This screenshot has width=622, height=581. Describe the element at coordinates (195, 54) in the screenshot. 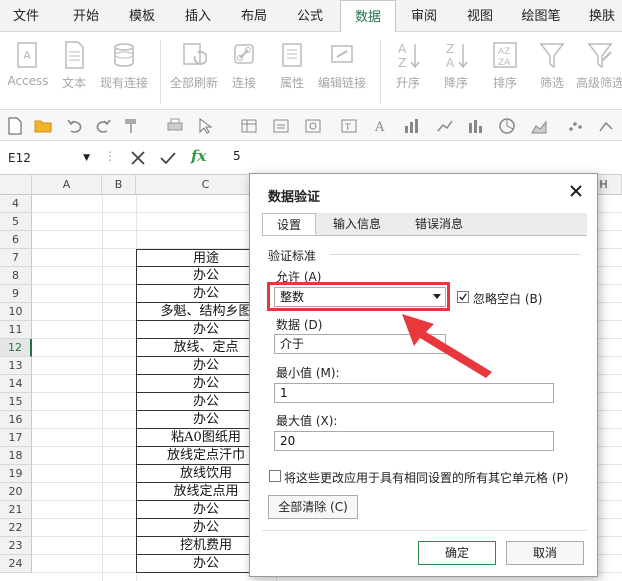

I see `refresh-all-icon` at that location.